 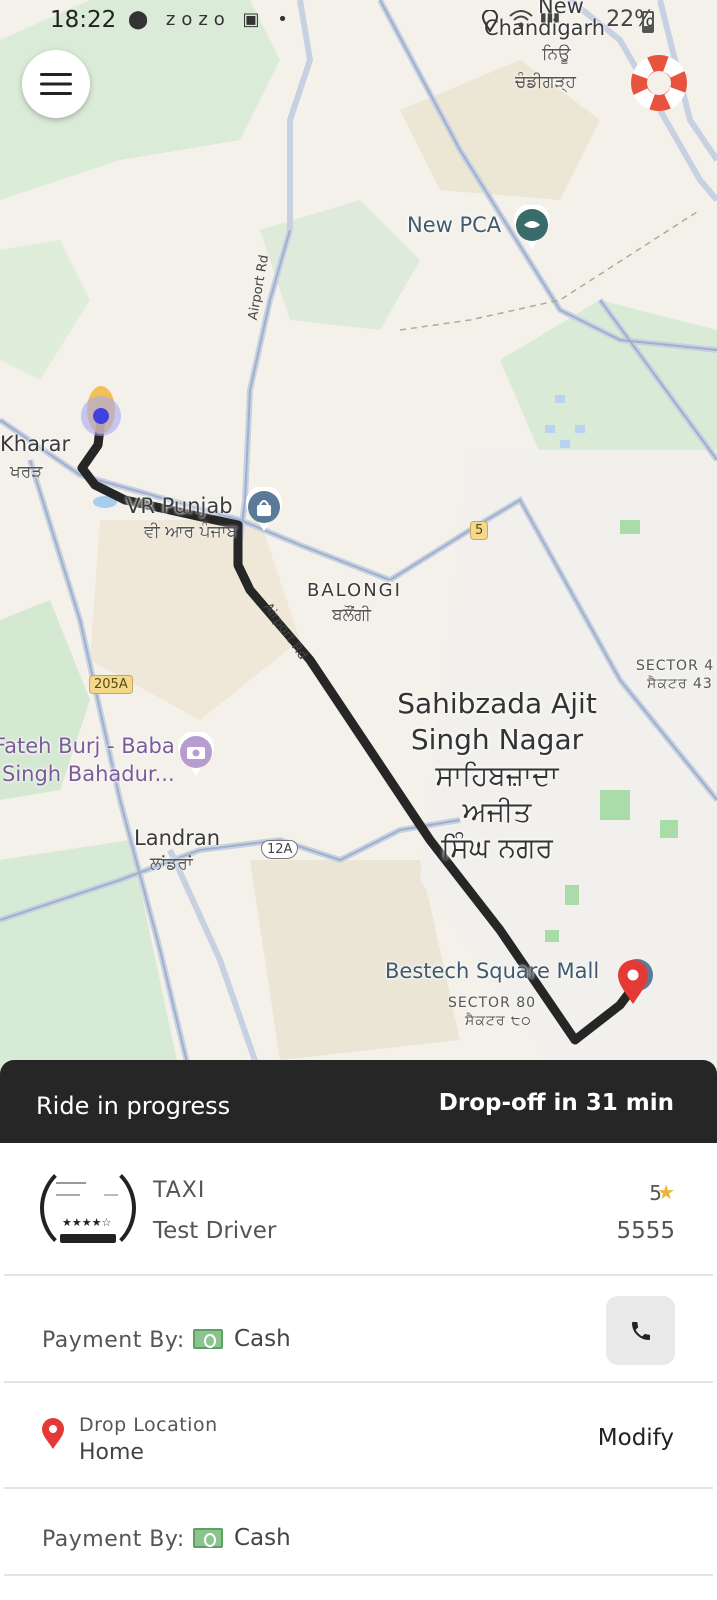 I want to click on ride-status-title: Ride in progress, so click(x=133, y=1106).